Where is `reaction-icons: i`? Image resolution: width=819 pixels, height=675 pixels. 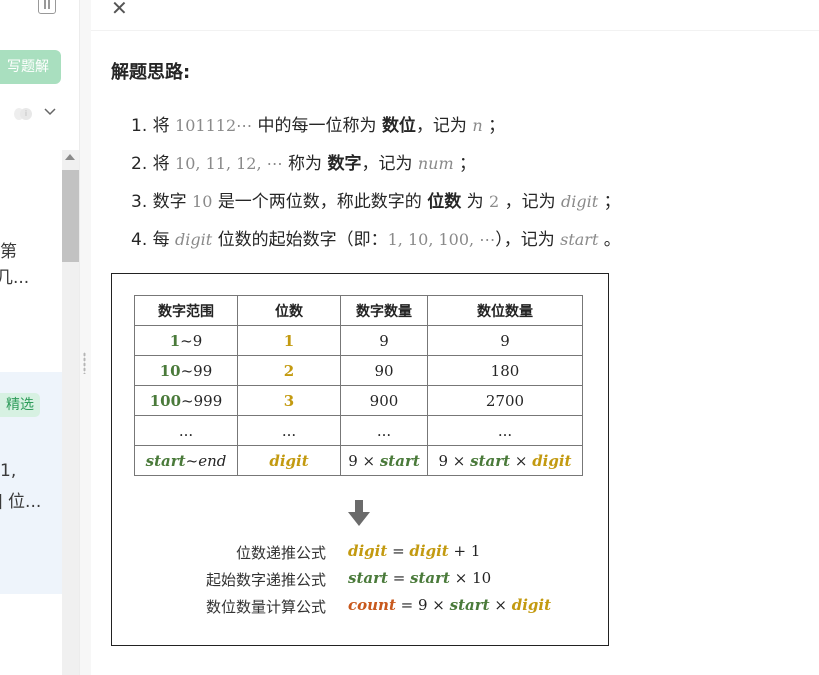
reaction-icons: i is located at coordinates (28, 114).